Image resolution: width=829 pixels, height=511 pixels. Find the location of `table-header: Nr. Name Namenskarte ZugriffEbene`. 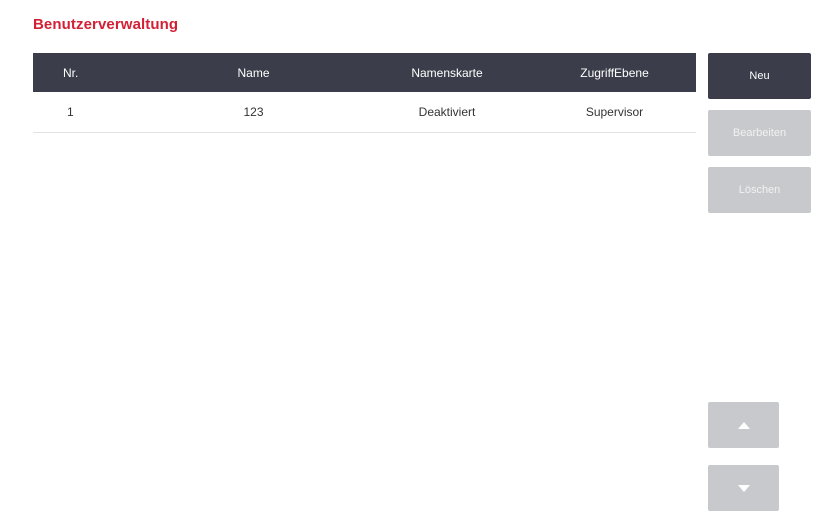

table-header: Nr. Name Namenskarte ZugriffEbene is located at coordinates (364, 72).